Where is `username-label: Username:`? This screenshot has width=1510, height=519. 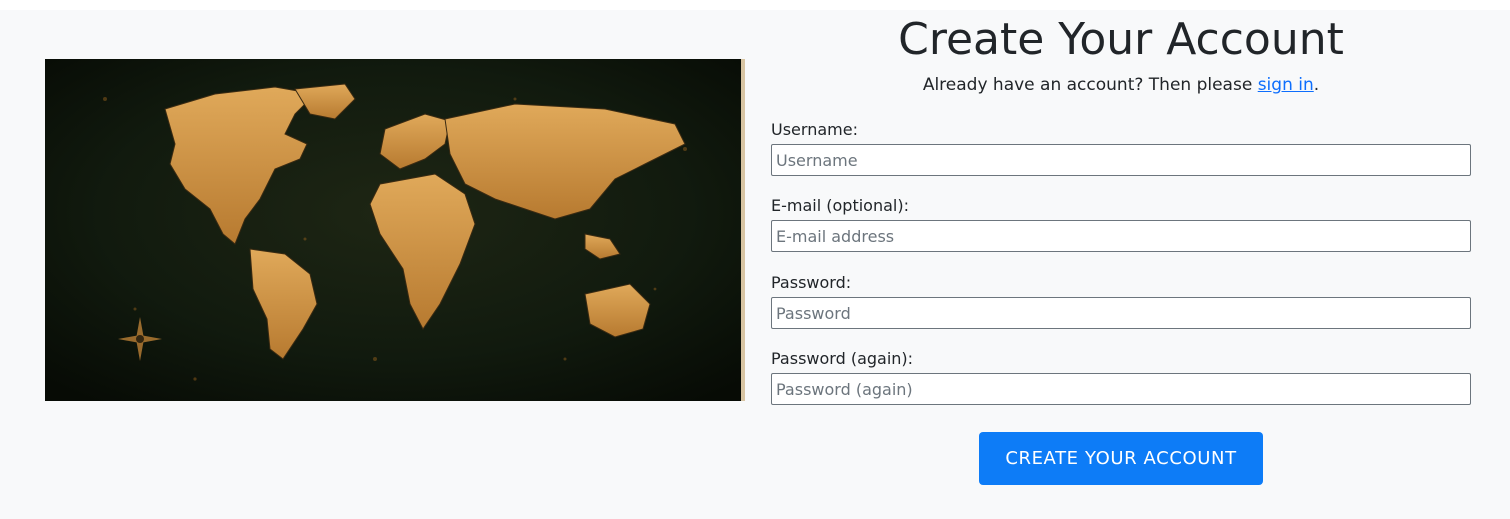
username-label: Username: is located at coordinates (814, 129).